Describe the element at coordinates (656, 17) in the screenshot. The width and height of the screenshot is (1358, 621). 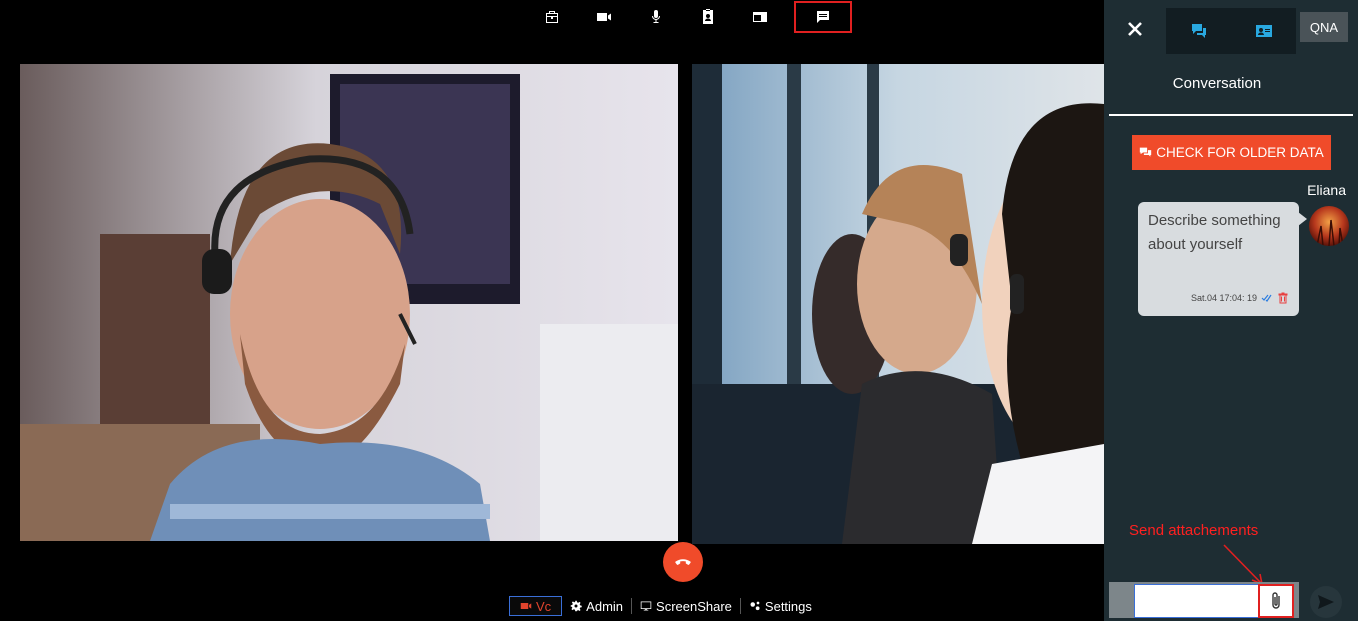
I see `microphone-icon` at that location.